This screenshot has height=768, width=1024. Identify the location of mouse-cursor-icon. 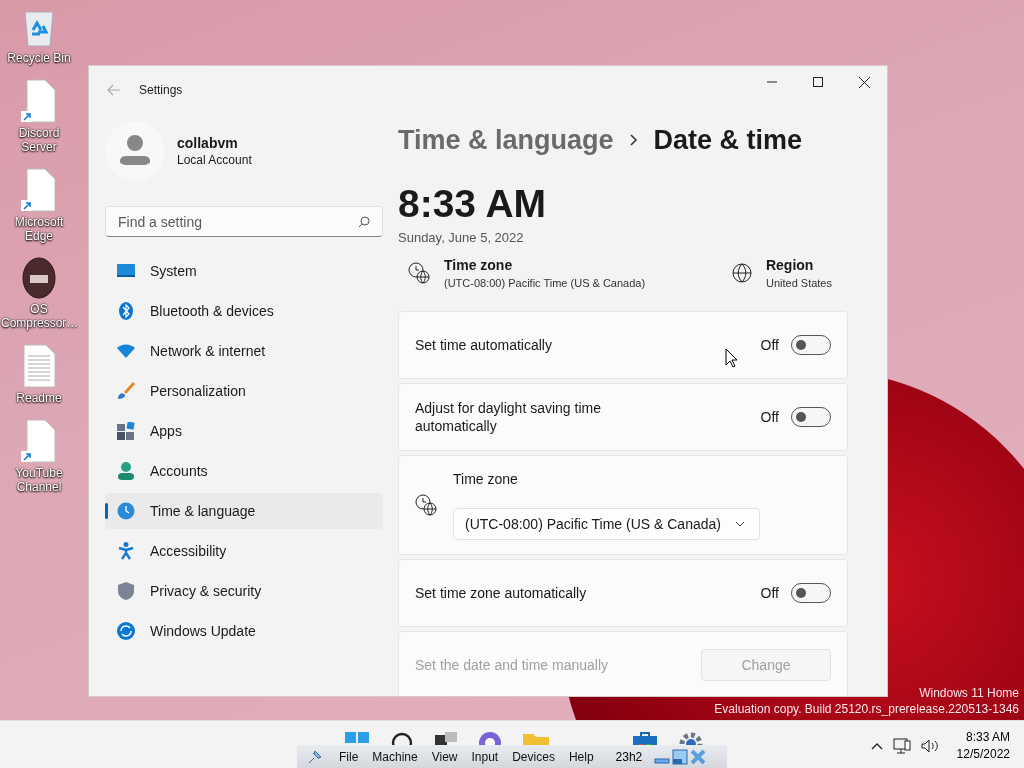
(731, 358).